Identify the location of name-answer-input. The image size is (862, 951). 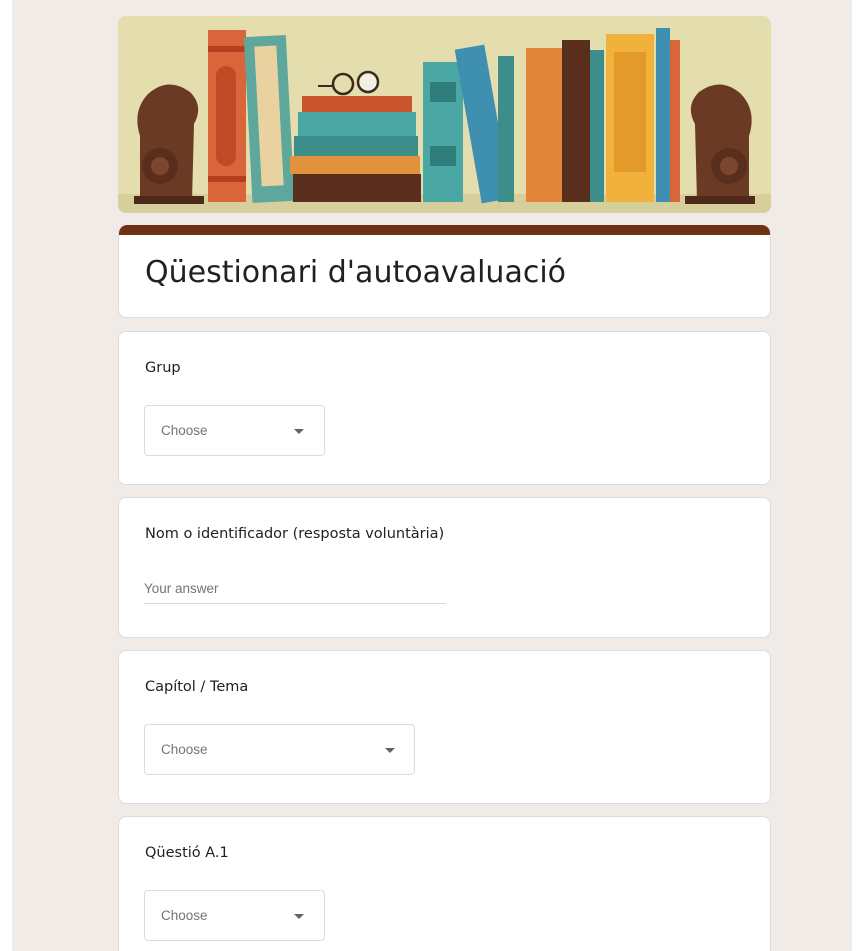
(295, 591).